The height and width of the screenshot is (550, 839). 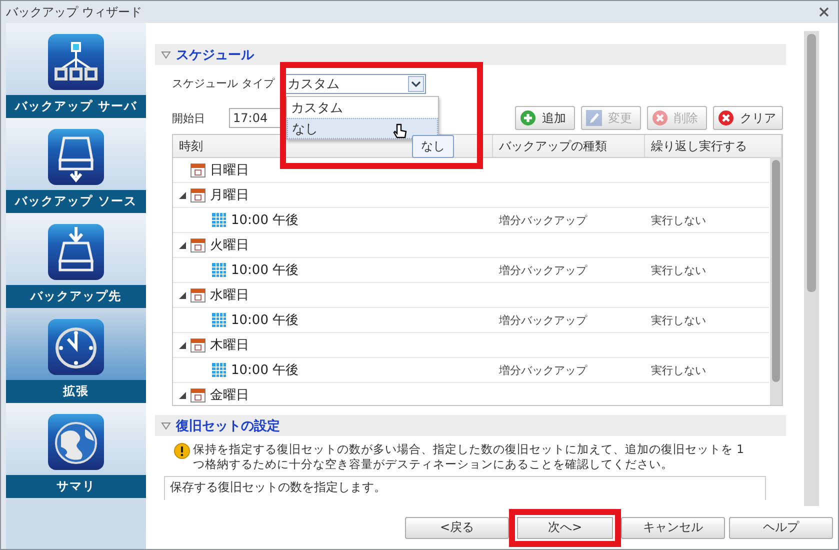 I want to click on wizard-step: バックアップ ソース, so click(x=76, y=165).